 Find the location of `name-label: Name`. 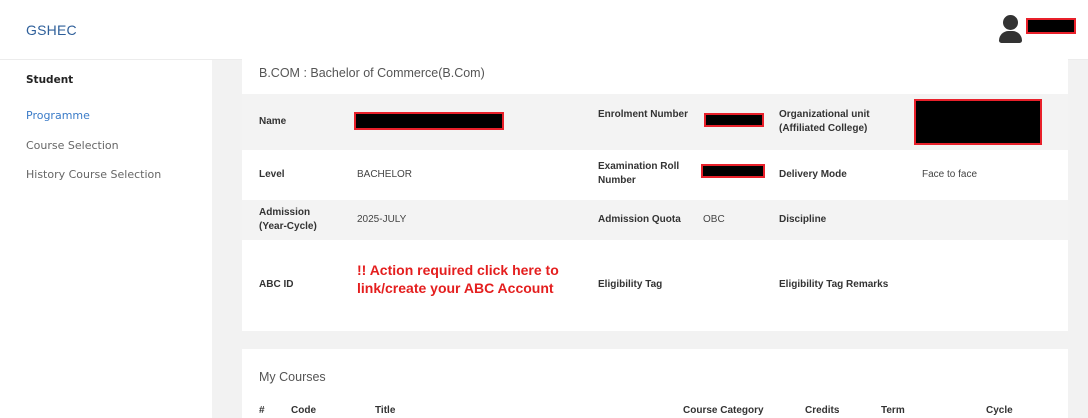

name-label: Name is located at coordinates (273, 121).